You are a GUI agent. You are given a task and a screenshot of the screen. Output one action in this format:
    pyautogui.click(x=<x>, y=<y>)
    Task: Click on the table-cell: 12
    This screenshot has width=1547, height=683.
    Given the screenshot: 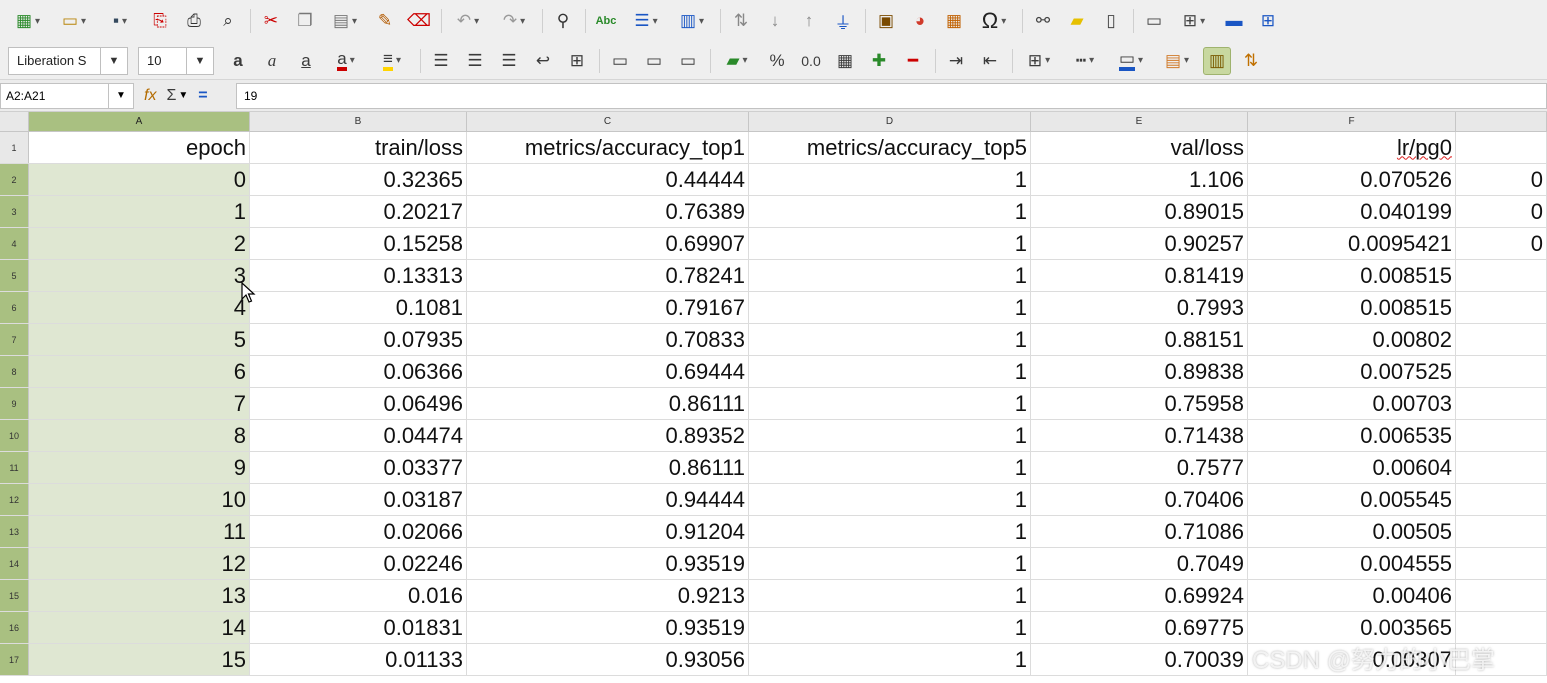 What is the action you would take?
    pyautogui.click(x=139, y=563)
    